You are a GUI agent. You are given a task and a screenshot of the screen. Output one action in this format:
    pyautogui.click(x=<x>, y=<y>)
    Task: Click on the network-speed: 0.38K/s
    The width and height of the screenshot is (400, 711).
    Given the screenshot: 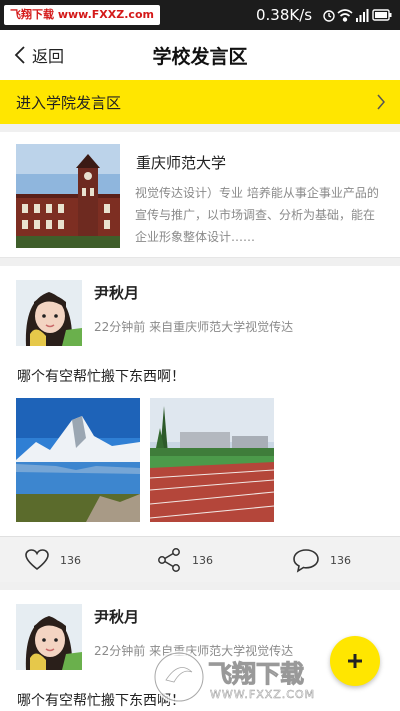 What is the action you would take?
    pyautogui.click(x=284, y=15)
    